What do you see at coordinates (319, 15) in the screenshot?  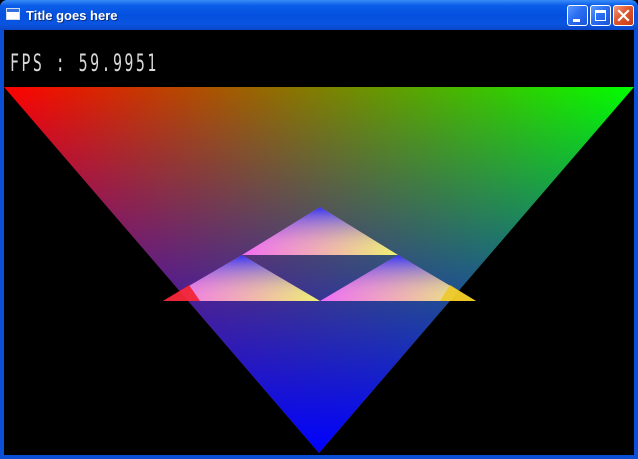 I see `title-bar: Title goes here` at bounding box center [319, 15].